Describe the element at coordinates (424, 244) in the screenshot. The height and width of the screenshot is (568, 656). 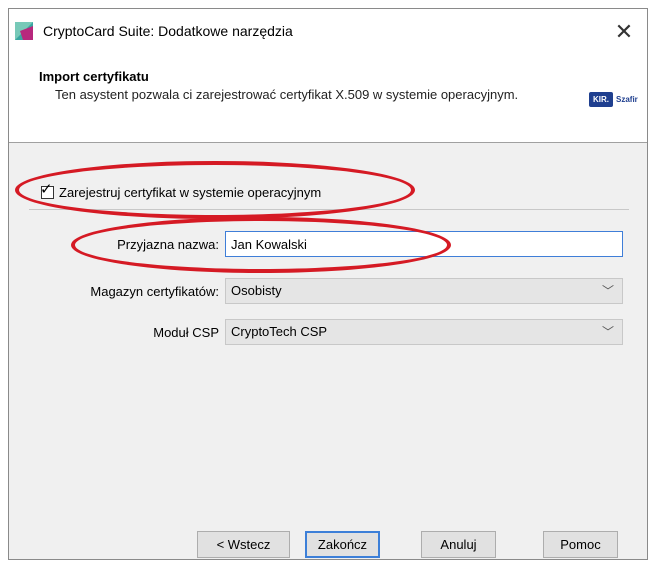
I see `friendly-name-input` at that location.